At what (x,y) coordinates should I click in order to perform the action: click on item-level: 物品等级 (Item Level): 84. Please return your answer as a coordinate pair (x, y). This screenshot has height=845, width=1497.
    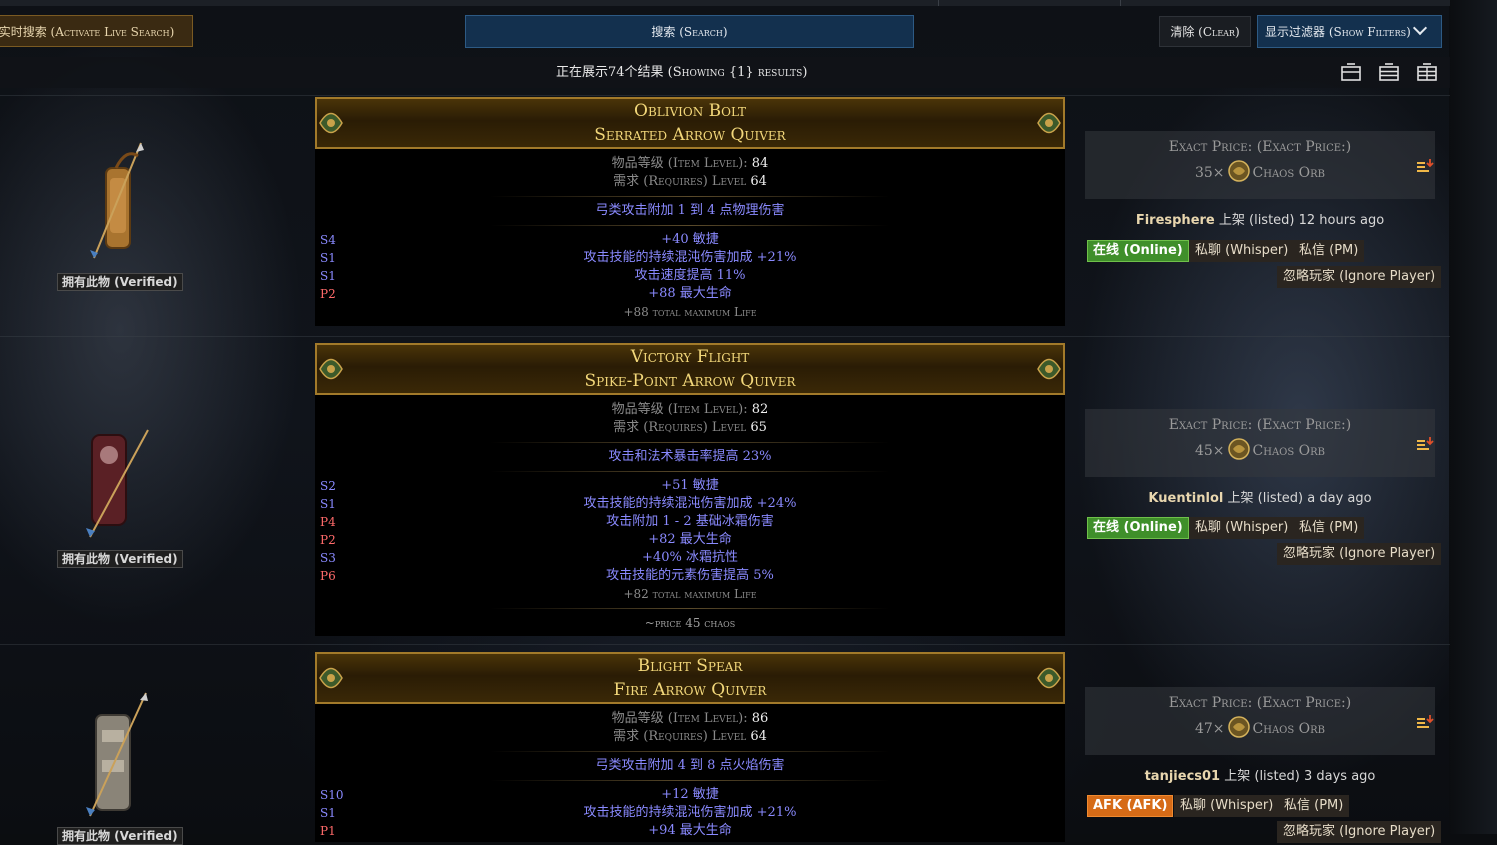
    Looking at the image, I should click on (690, 163).